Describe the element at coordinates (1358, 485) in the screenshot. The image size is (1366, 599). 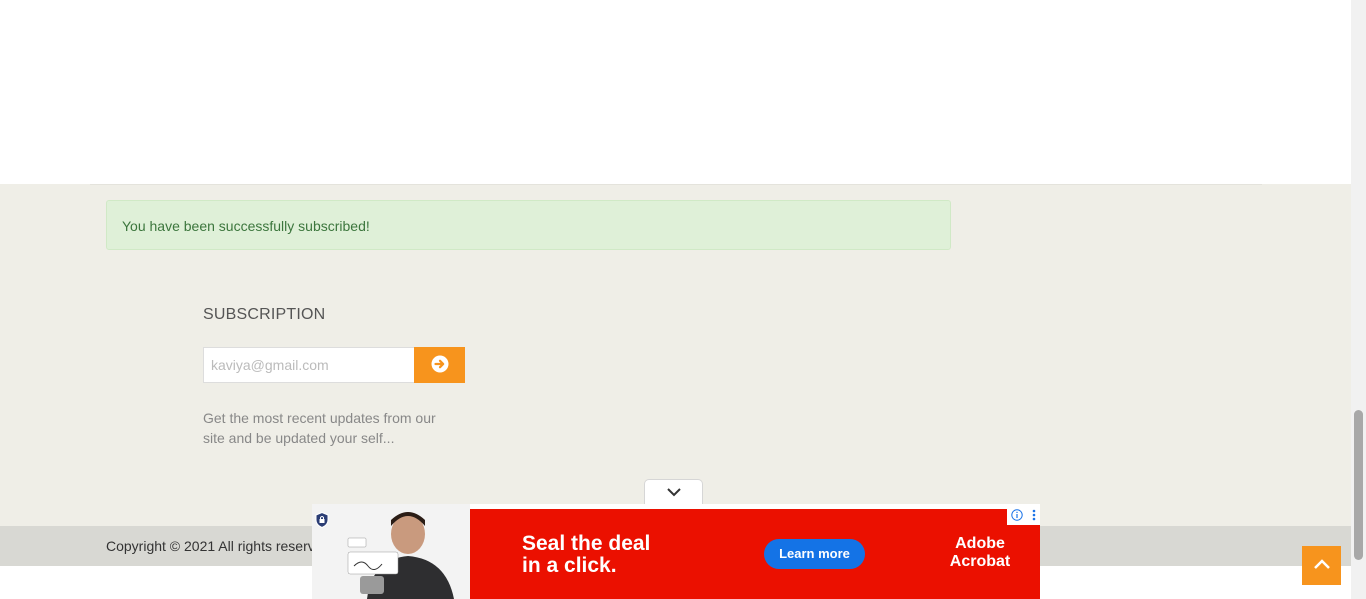
I see `scrollbar-thumb` at that location.